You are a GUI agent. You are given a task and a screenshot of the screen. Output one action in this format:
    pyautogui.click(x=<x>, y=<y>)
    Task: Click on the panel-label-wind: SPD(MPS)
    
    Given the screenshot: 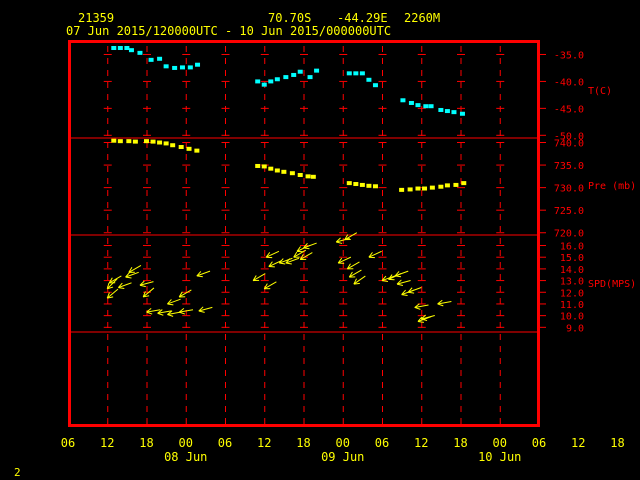 What is the action you would take?
    pyautogui.click(x=612, y=284)
    